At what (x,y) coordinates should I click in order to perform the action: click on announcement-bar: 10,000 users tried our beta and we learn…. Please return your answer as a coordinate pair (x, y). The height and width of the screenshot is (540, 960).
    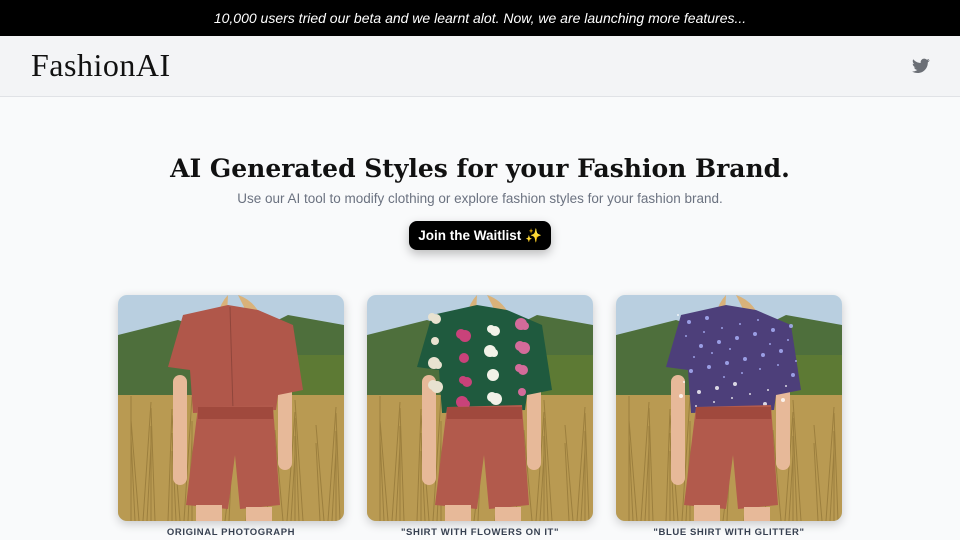
    Looking at the image, I should click on (480, 18).